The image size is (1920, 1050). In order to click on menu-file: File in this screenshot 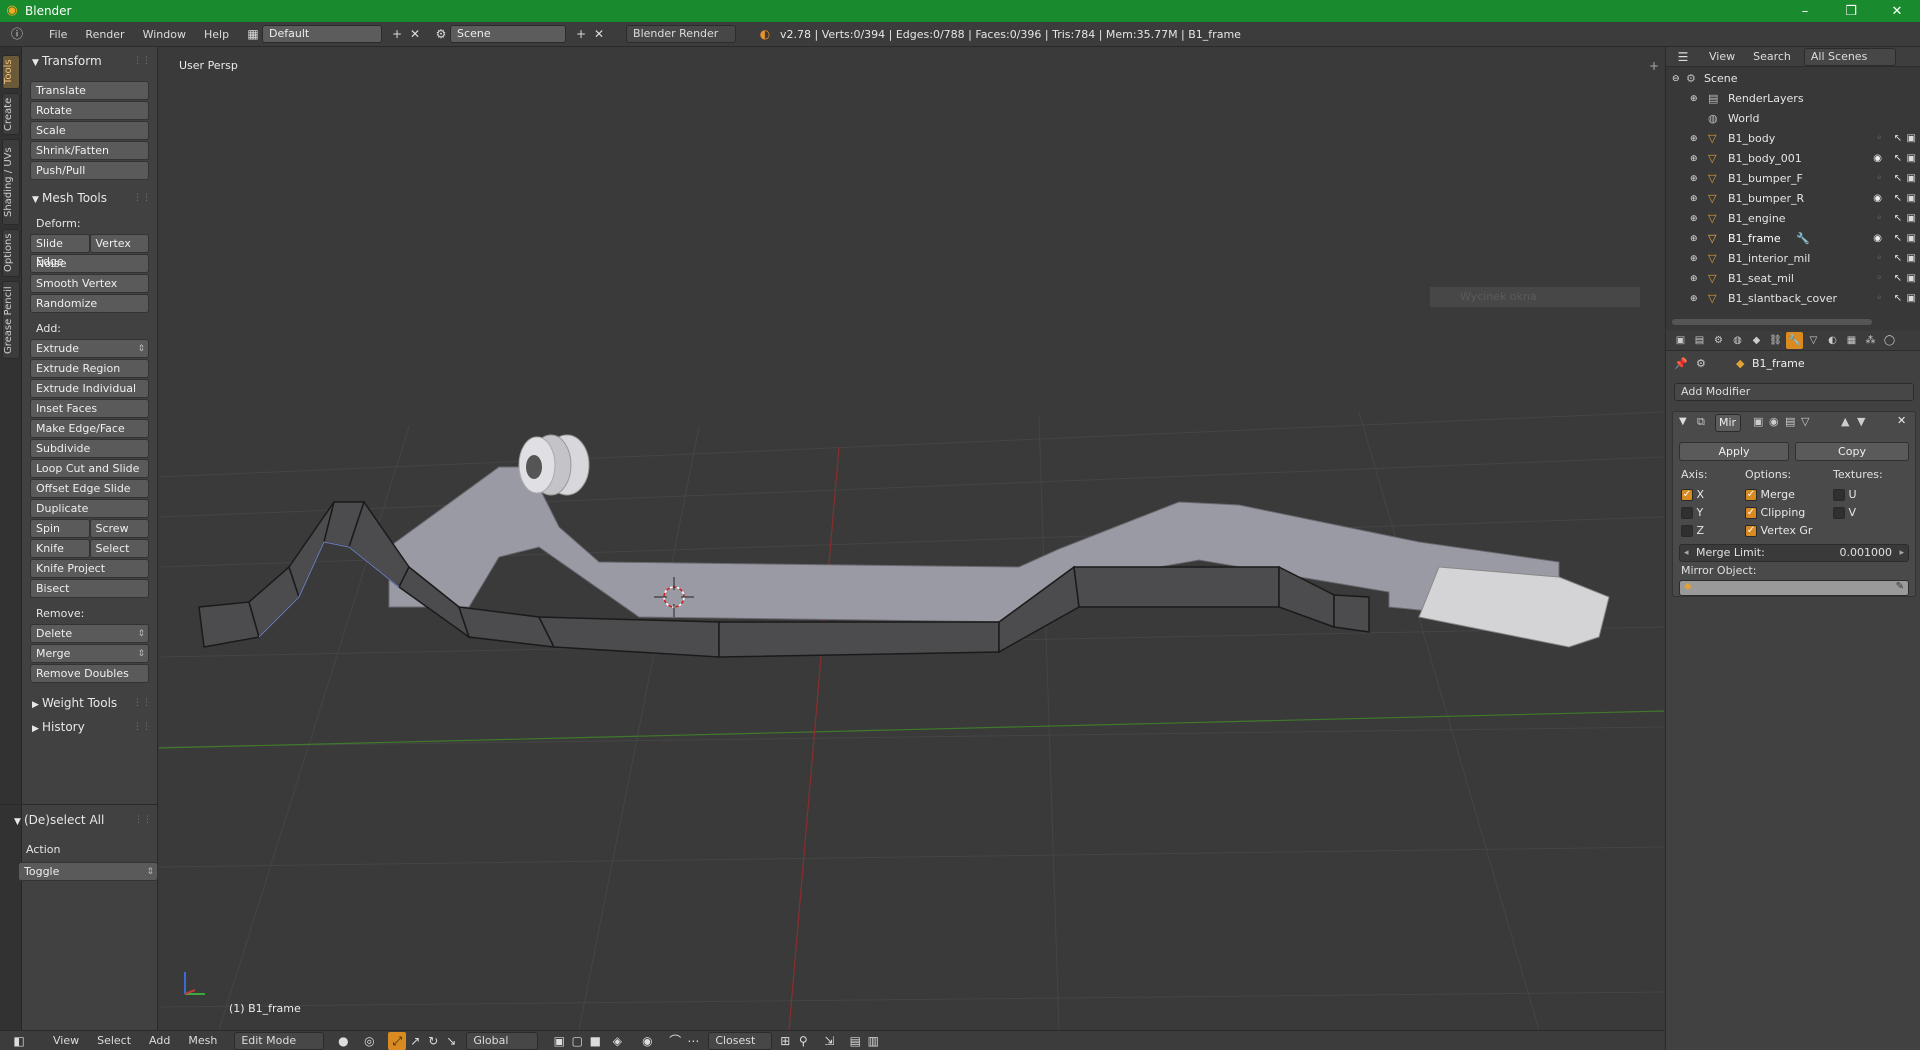, I will do `click(58, 34)`.